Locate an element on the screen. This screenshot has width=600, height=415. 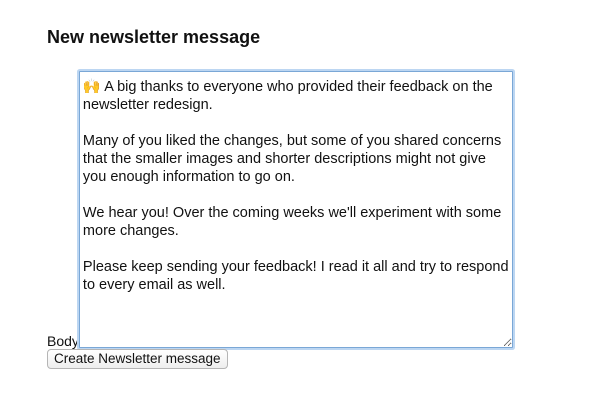
body-label: Body is located at coordinates (63, 341).